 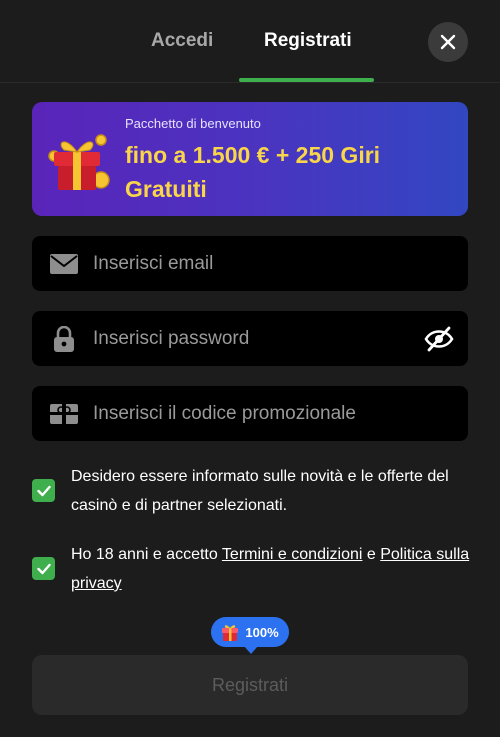 What do you see at coordinates (146, 554) in the screenshot?
I see `terms-prefix: Ho 18 anni e accetto` at bounding box center [146, 554].